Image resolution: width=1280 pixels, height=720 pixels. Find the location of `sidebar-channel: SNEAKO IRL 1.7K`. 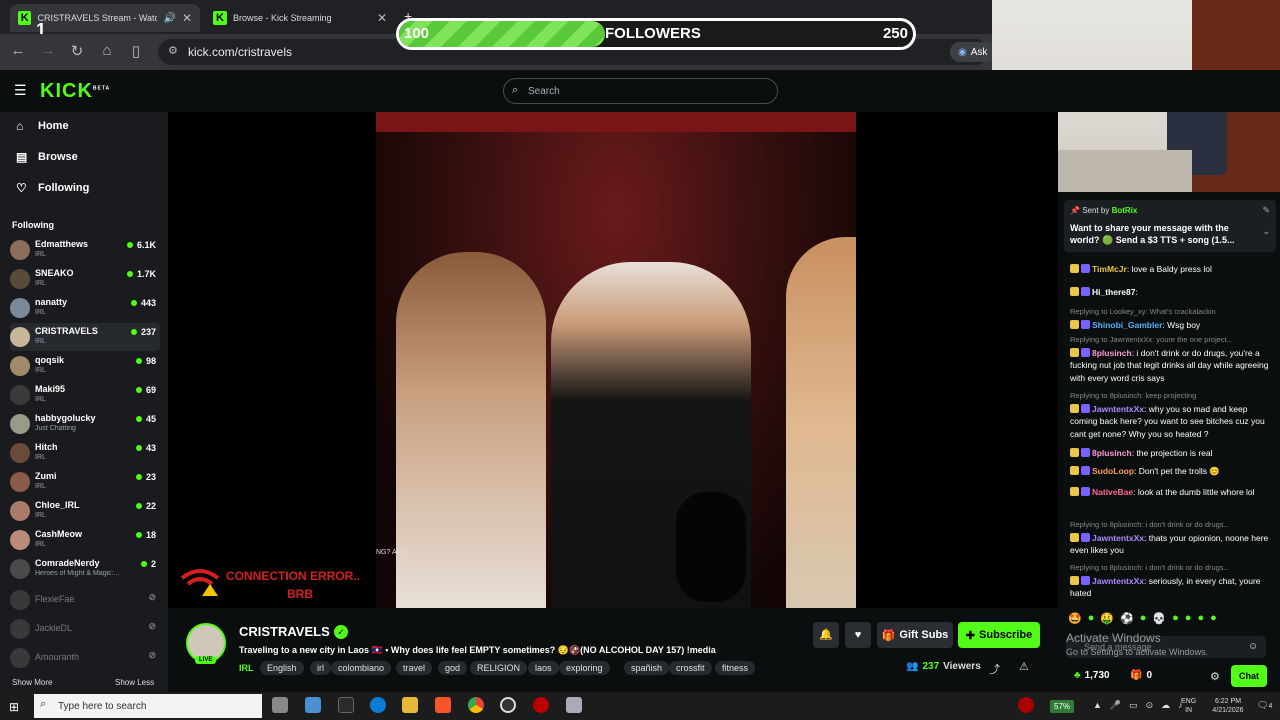

sidebar-channel: SNEAKO IRL 1.7K is located at coordinates (85, 279).